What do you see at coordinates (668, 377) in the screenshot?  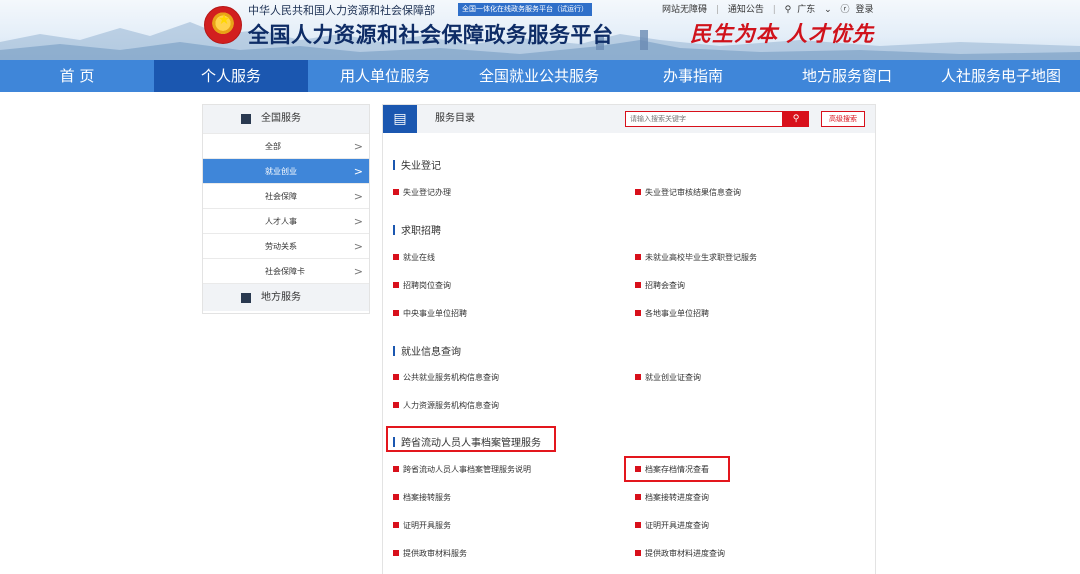 I see `service-link: 就业创业证查询` at bounding box center [668, 377].